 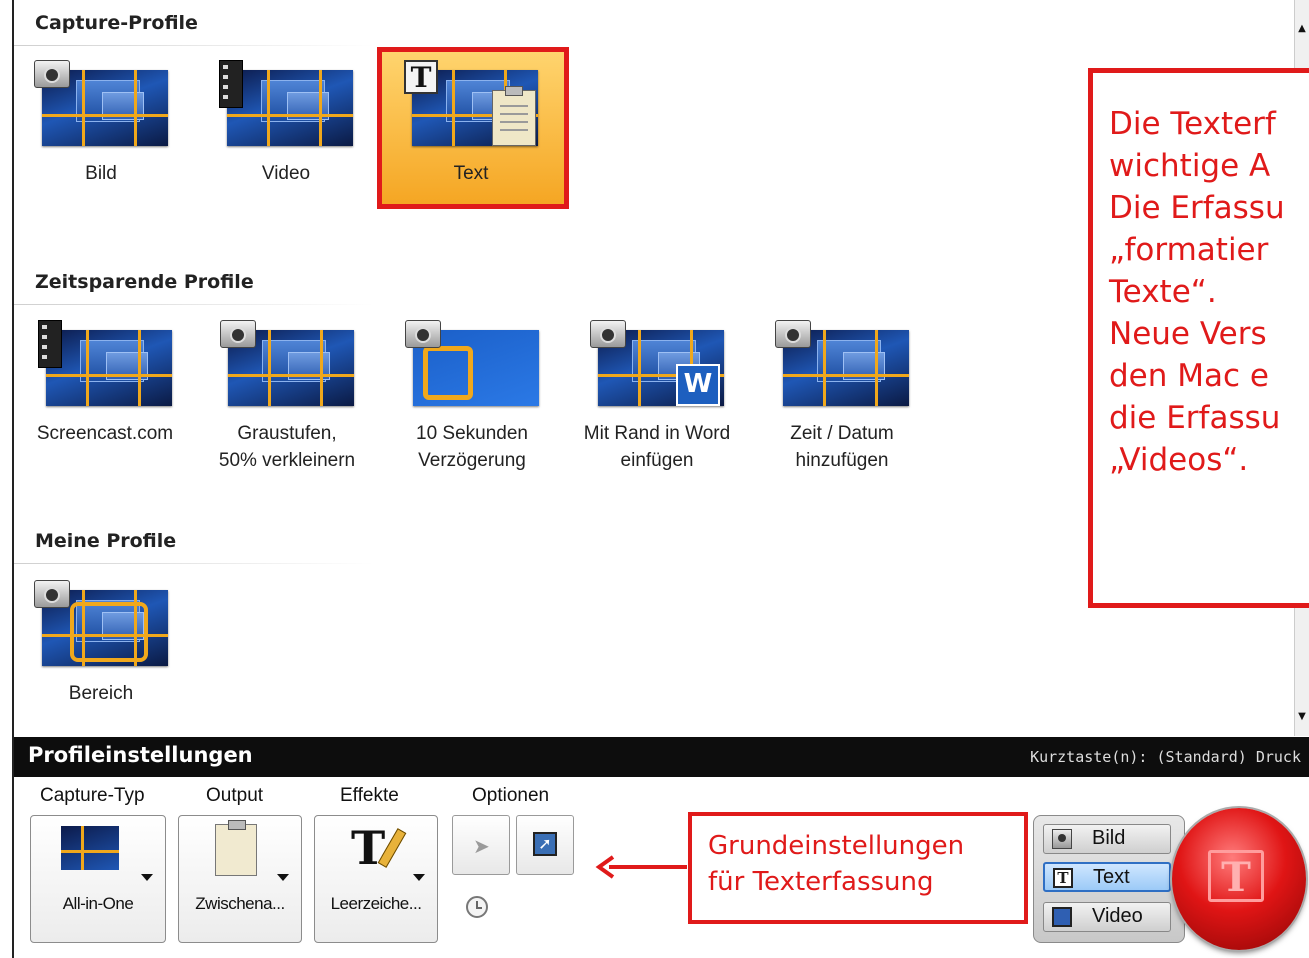 What do you see at coordinates (101, 173) in the screenshot?
I see `profile-label: Bild` at bounding box center [101, 173].